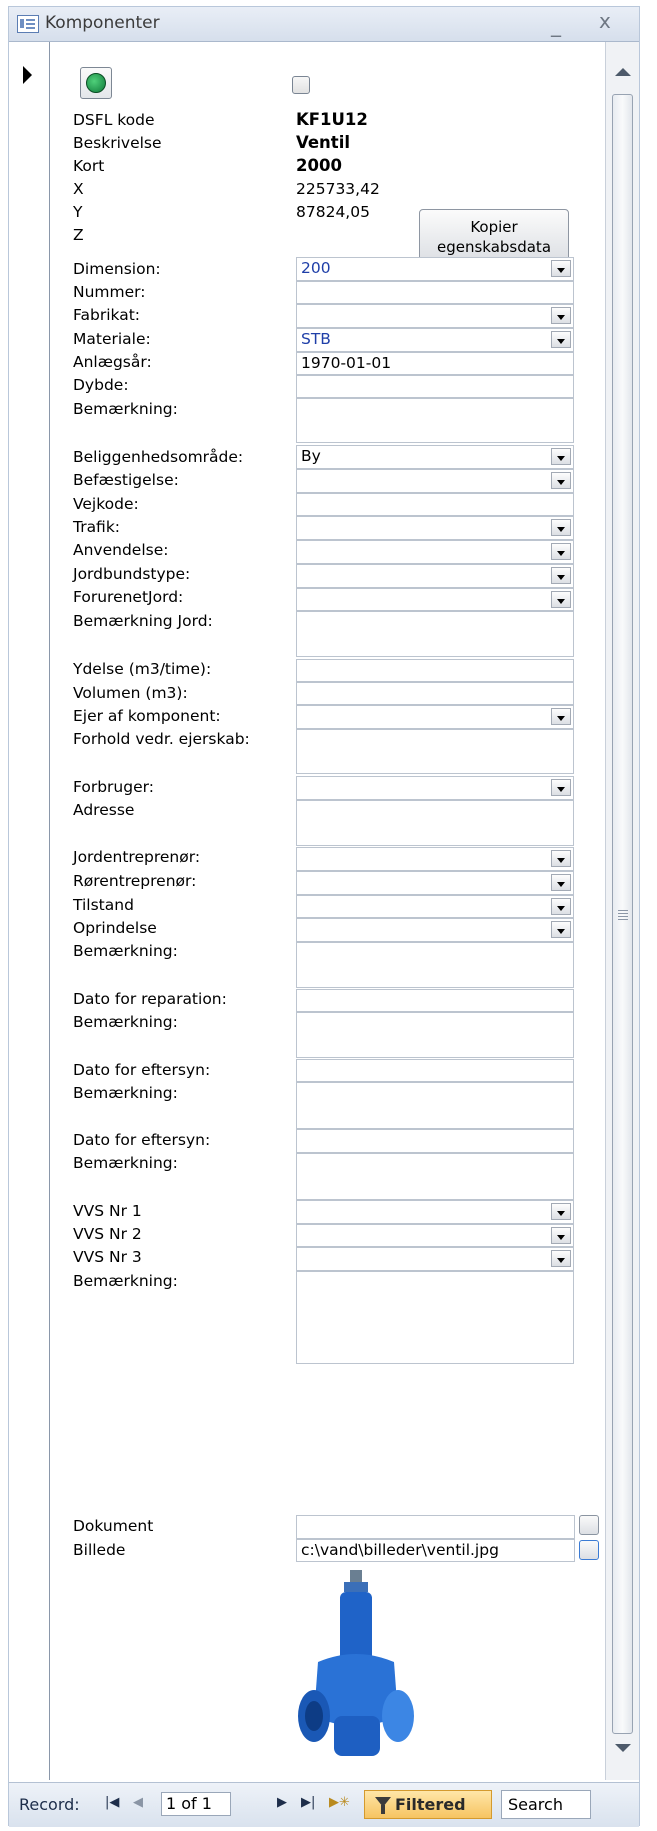 The height and width of the screenshot is (1831, 657). Describe the element at coordinates (150, 999) in the screenshot. I see `dato-reparation-label: Dato for reparation:` at that location.